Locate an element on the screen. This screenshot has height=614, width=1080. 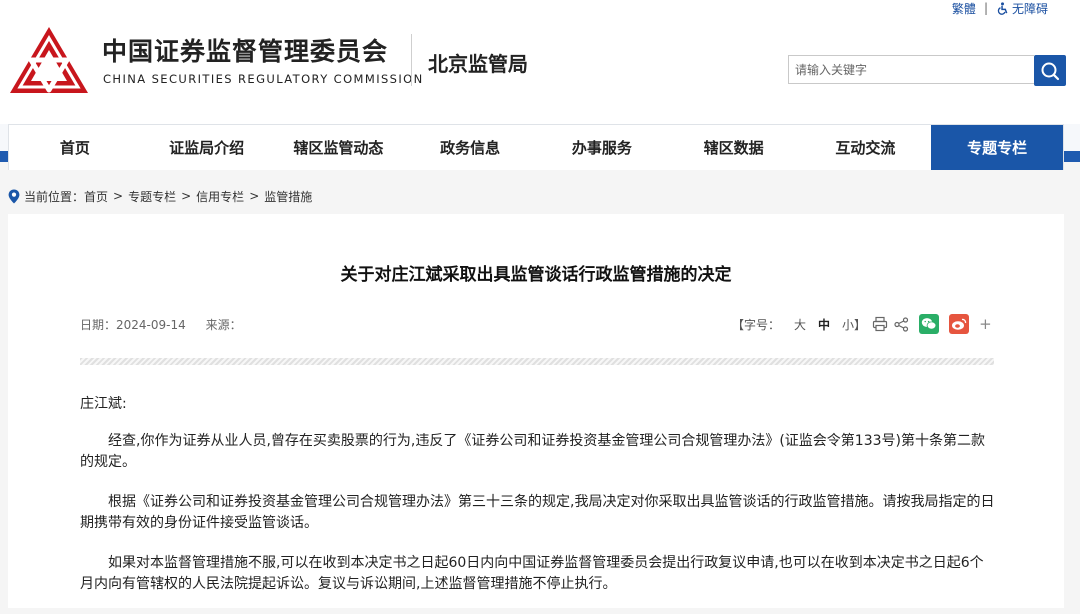
wechat-share-button is located at coordinates (929, 324).